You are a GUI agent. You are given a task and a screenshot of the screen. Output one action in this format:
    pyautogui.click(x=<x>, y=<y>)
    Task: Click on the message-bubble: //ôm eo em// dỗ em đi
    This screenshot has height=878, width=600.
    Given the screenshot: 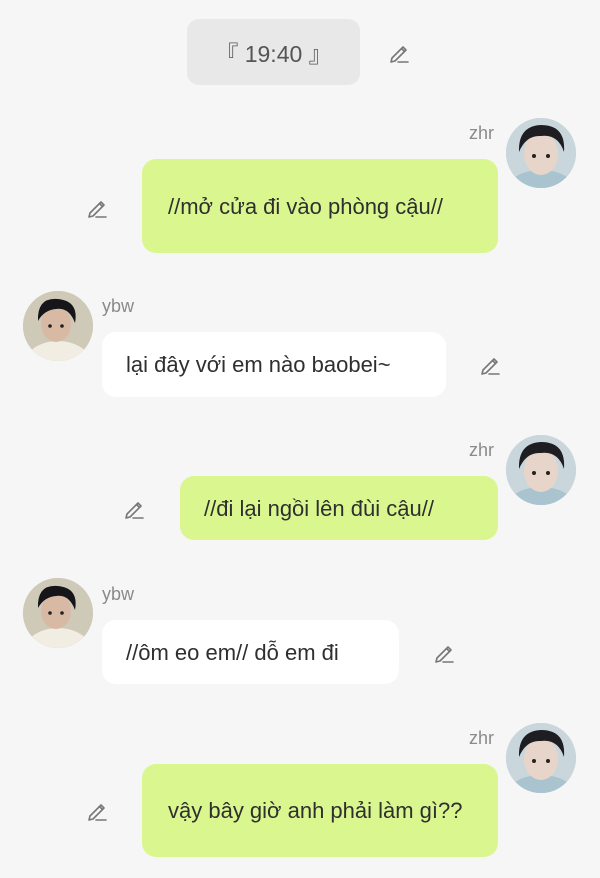 What is the action you would take?
    pyautogui.click(x=250, y=652)
    